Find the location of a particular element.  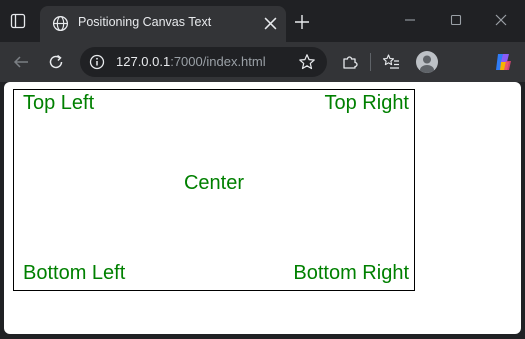

address-bar: 127.0.0.1:7000/index.html is located at coordinates (203, 62).